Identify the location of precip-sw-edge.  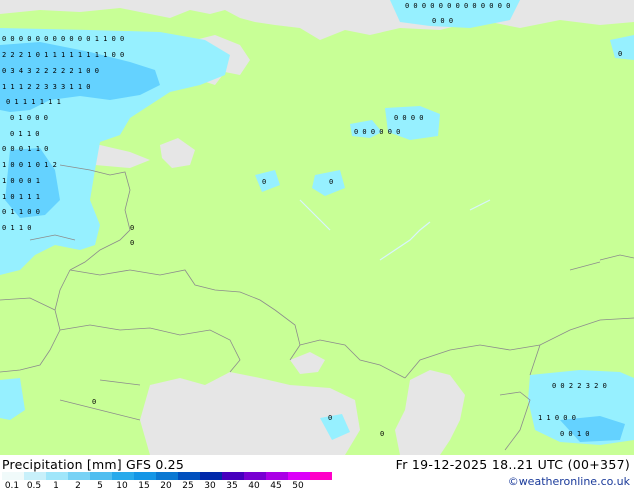
(12, 399).